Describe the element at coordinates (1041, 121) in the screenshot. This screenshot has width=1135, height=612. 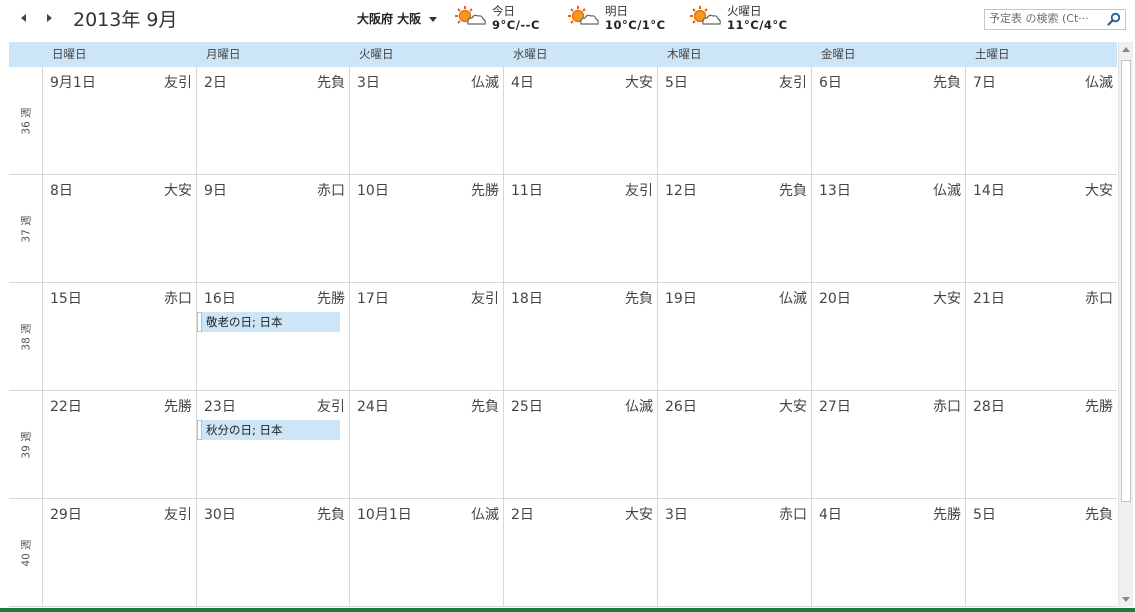
I see `day-cell: 7日 仏滅` at that location.